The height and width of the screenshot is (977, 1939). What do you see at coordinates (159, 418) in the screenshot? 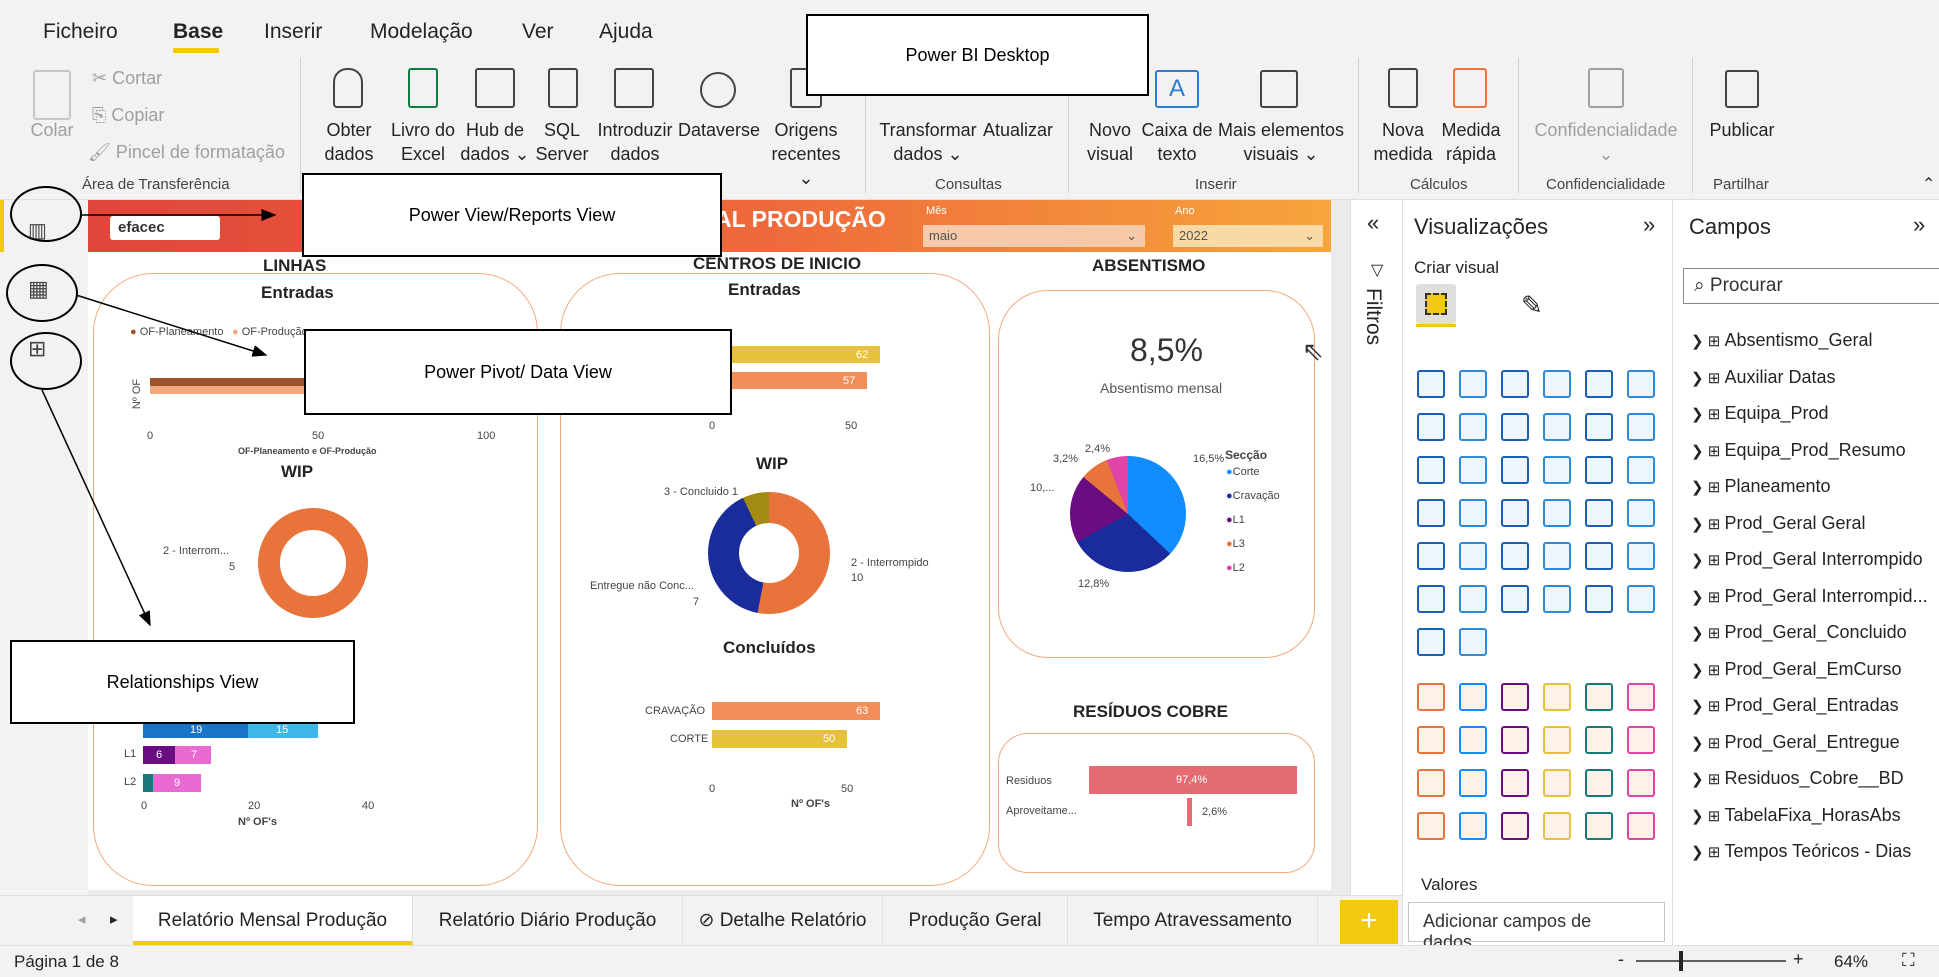
I see `annotation-arrows` at bounding box center [159, 418].